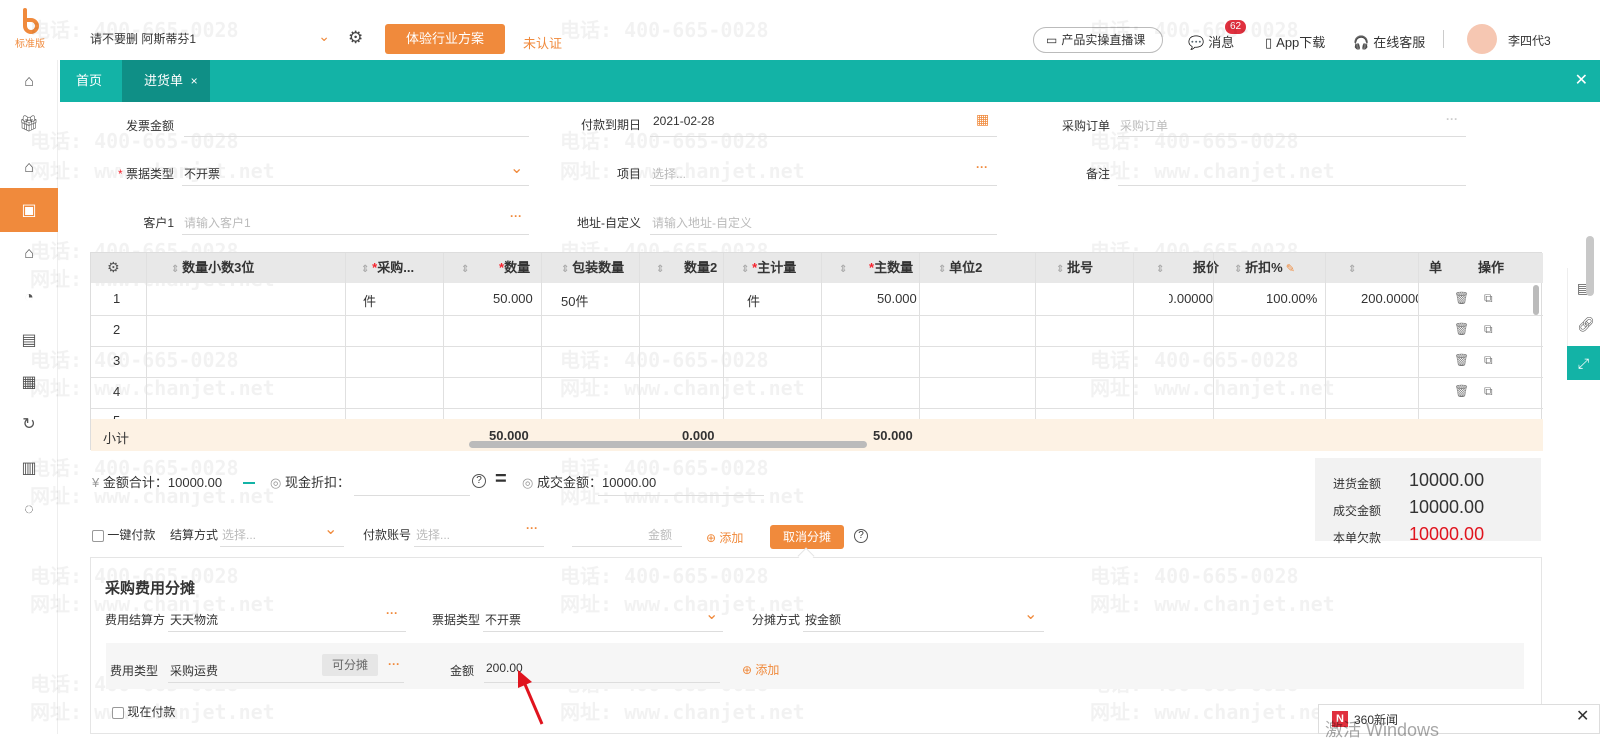 The height and width of the screenshot is (742, 1600). Describe the element at coordinates (194, 670) in the screenshot. I see `fee-type-value: 采购运费` at that location.